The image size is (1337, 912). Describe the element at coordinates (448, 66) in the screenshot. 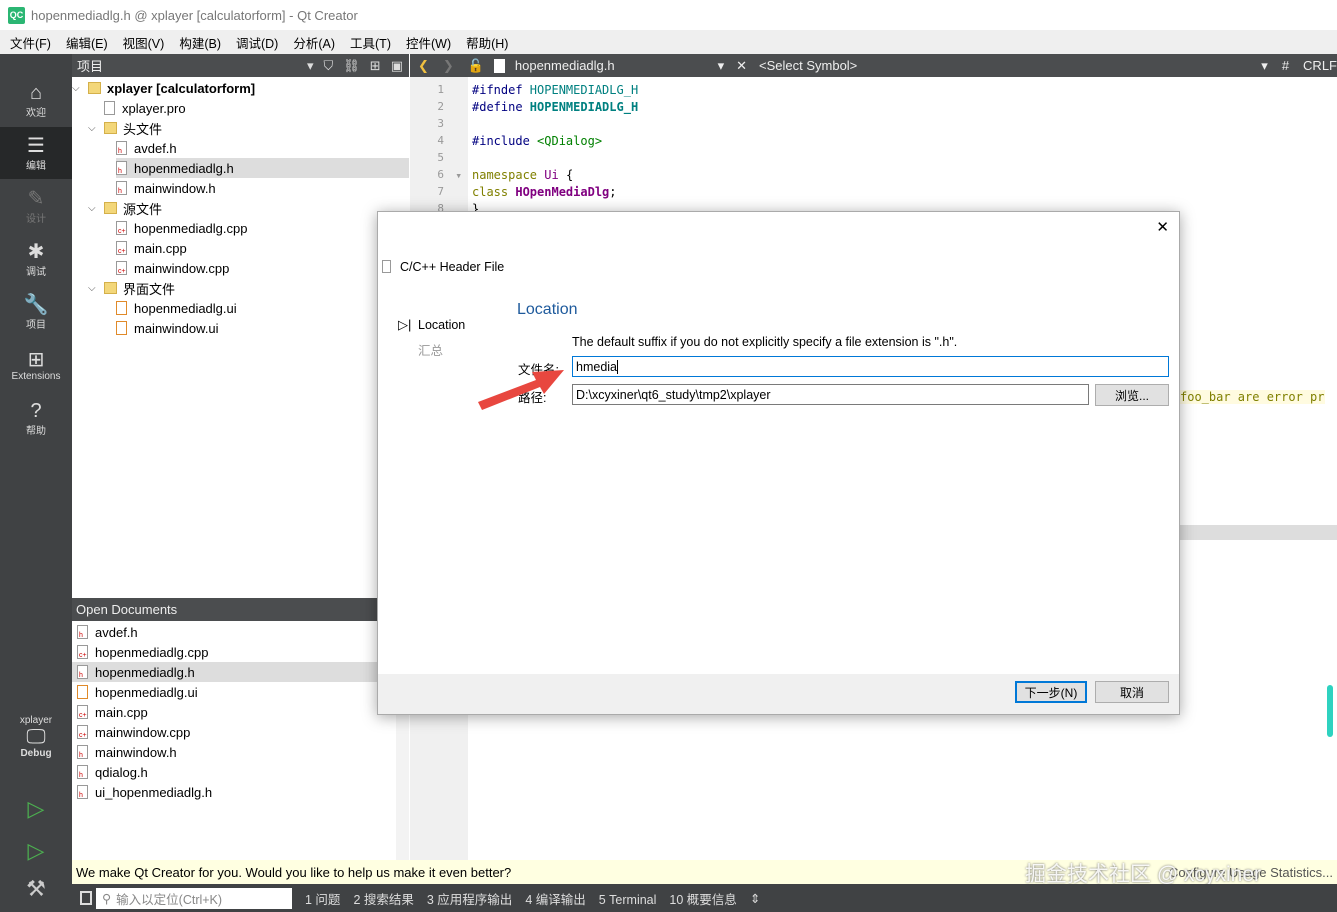

I see `forward-icon: ❯` at that location.